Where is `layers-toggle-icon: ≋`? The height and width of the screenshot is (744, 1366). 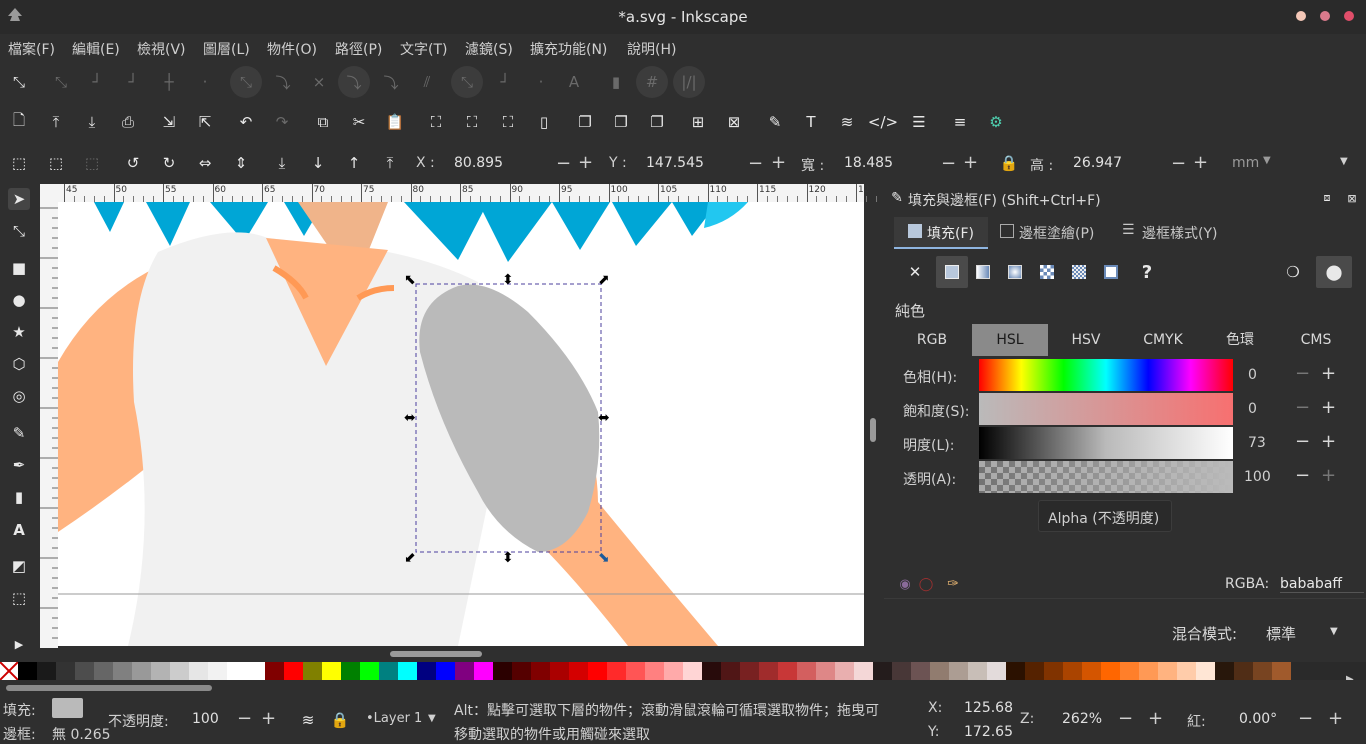 layers-toggle-icon: ≋ is located at coordinates (308, 720).